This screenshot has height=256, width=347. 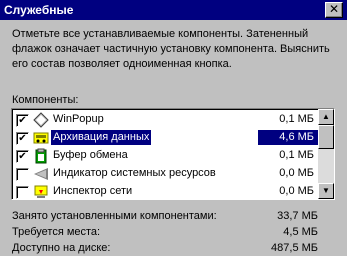 I want to click on winpopup-icon, so click(x=41, y=120).